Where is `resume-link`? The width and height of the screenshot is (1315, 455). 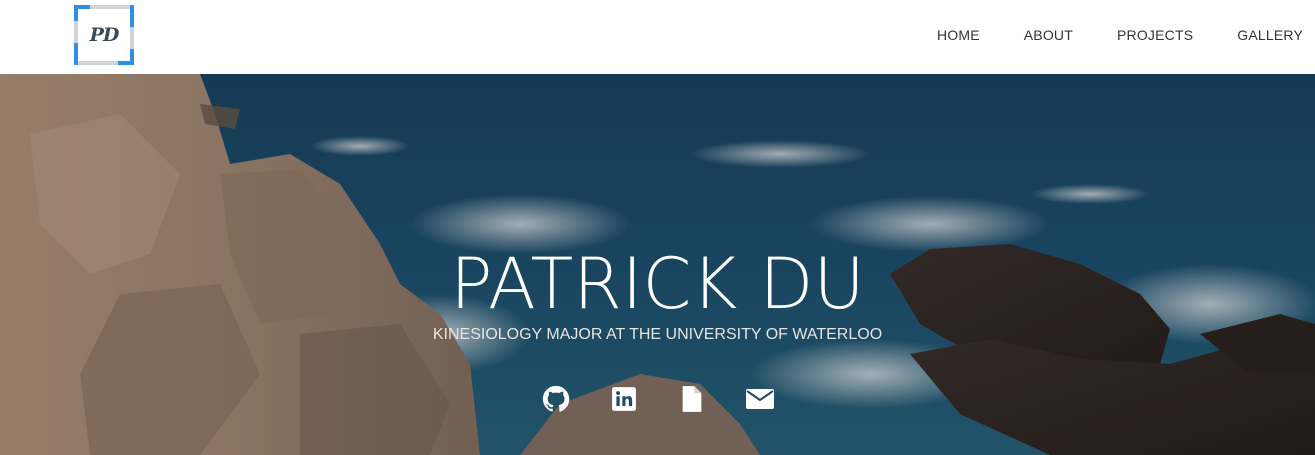
resume-link is located at coordinates (692, 399).